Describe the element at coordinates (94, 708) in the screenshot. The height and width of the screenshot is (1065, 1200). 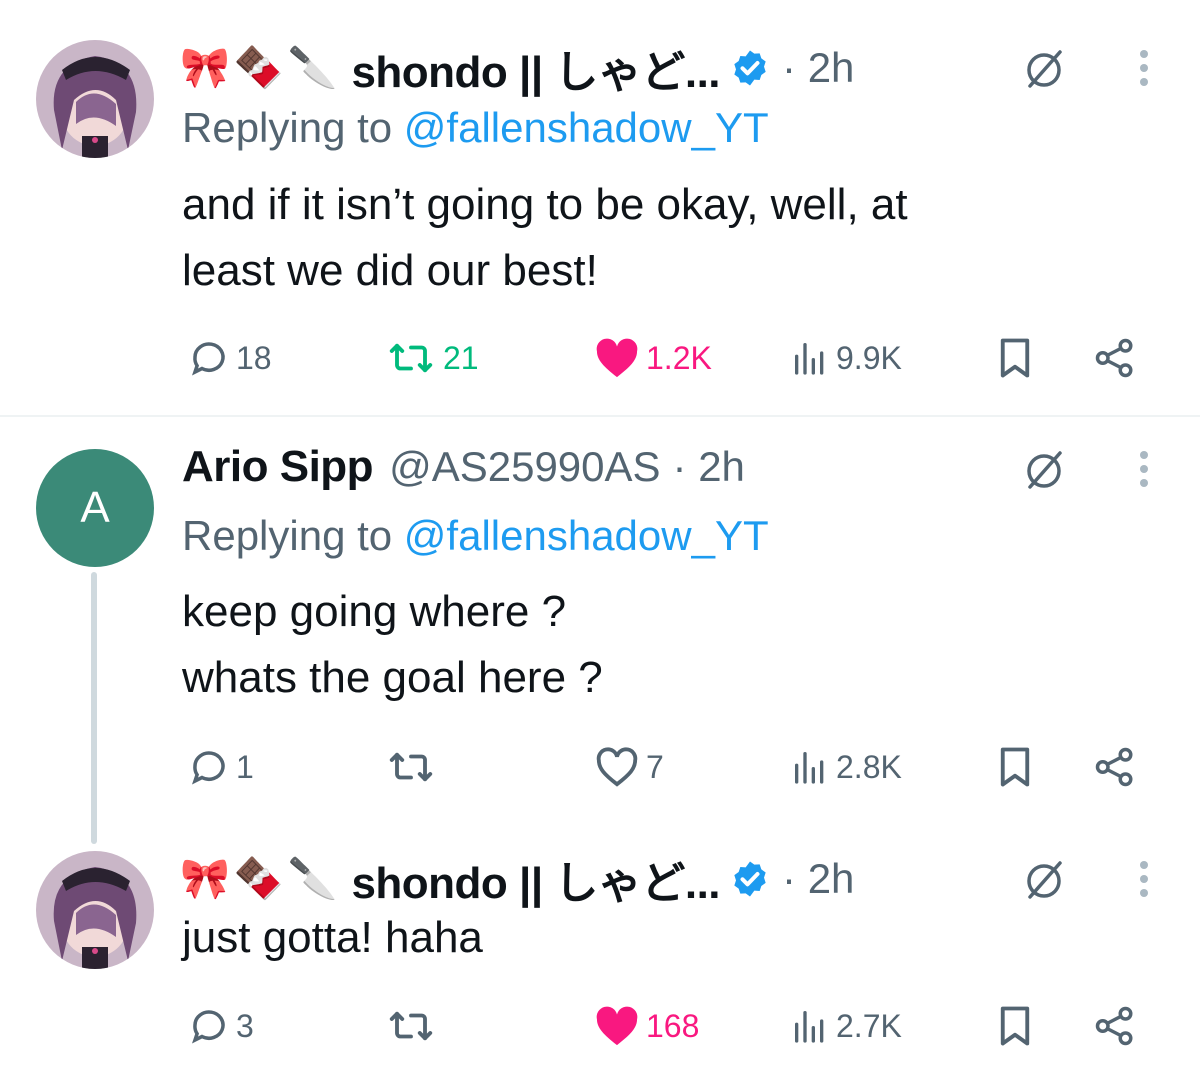
I see `thread-connector-line` at that location.